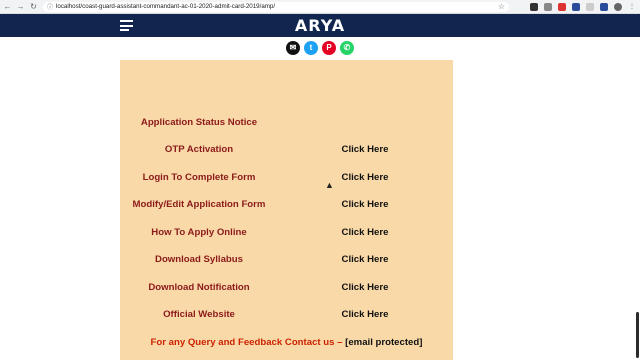  What do you see at coordinates (7, 7) in the screenshot?
I see `back-button: ←` at bounding box center [7, 7].